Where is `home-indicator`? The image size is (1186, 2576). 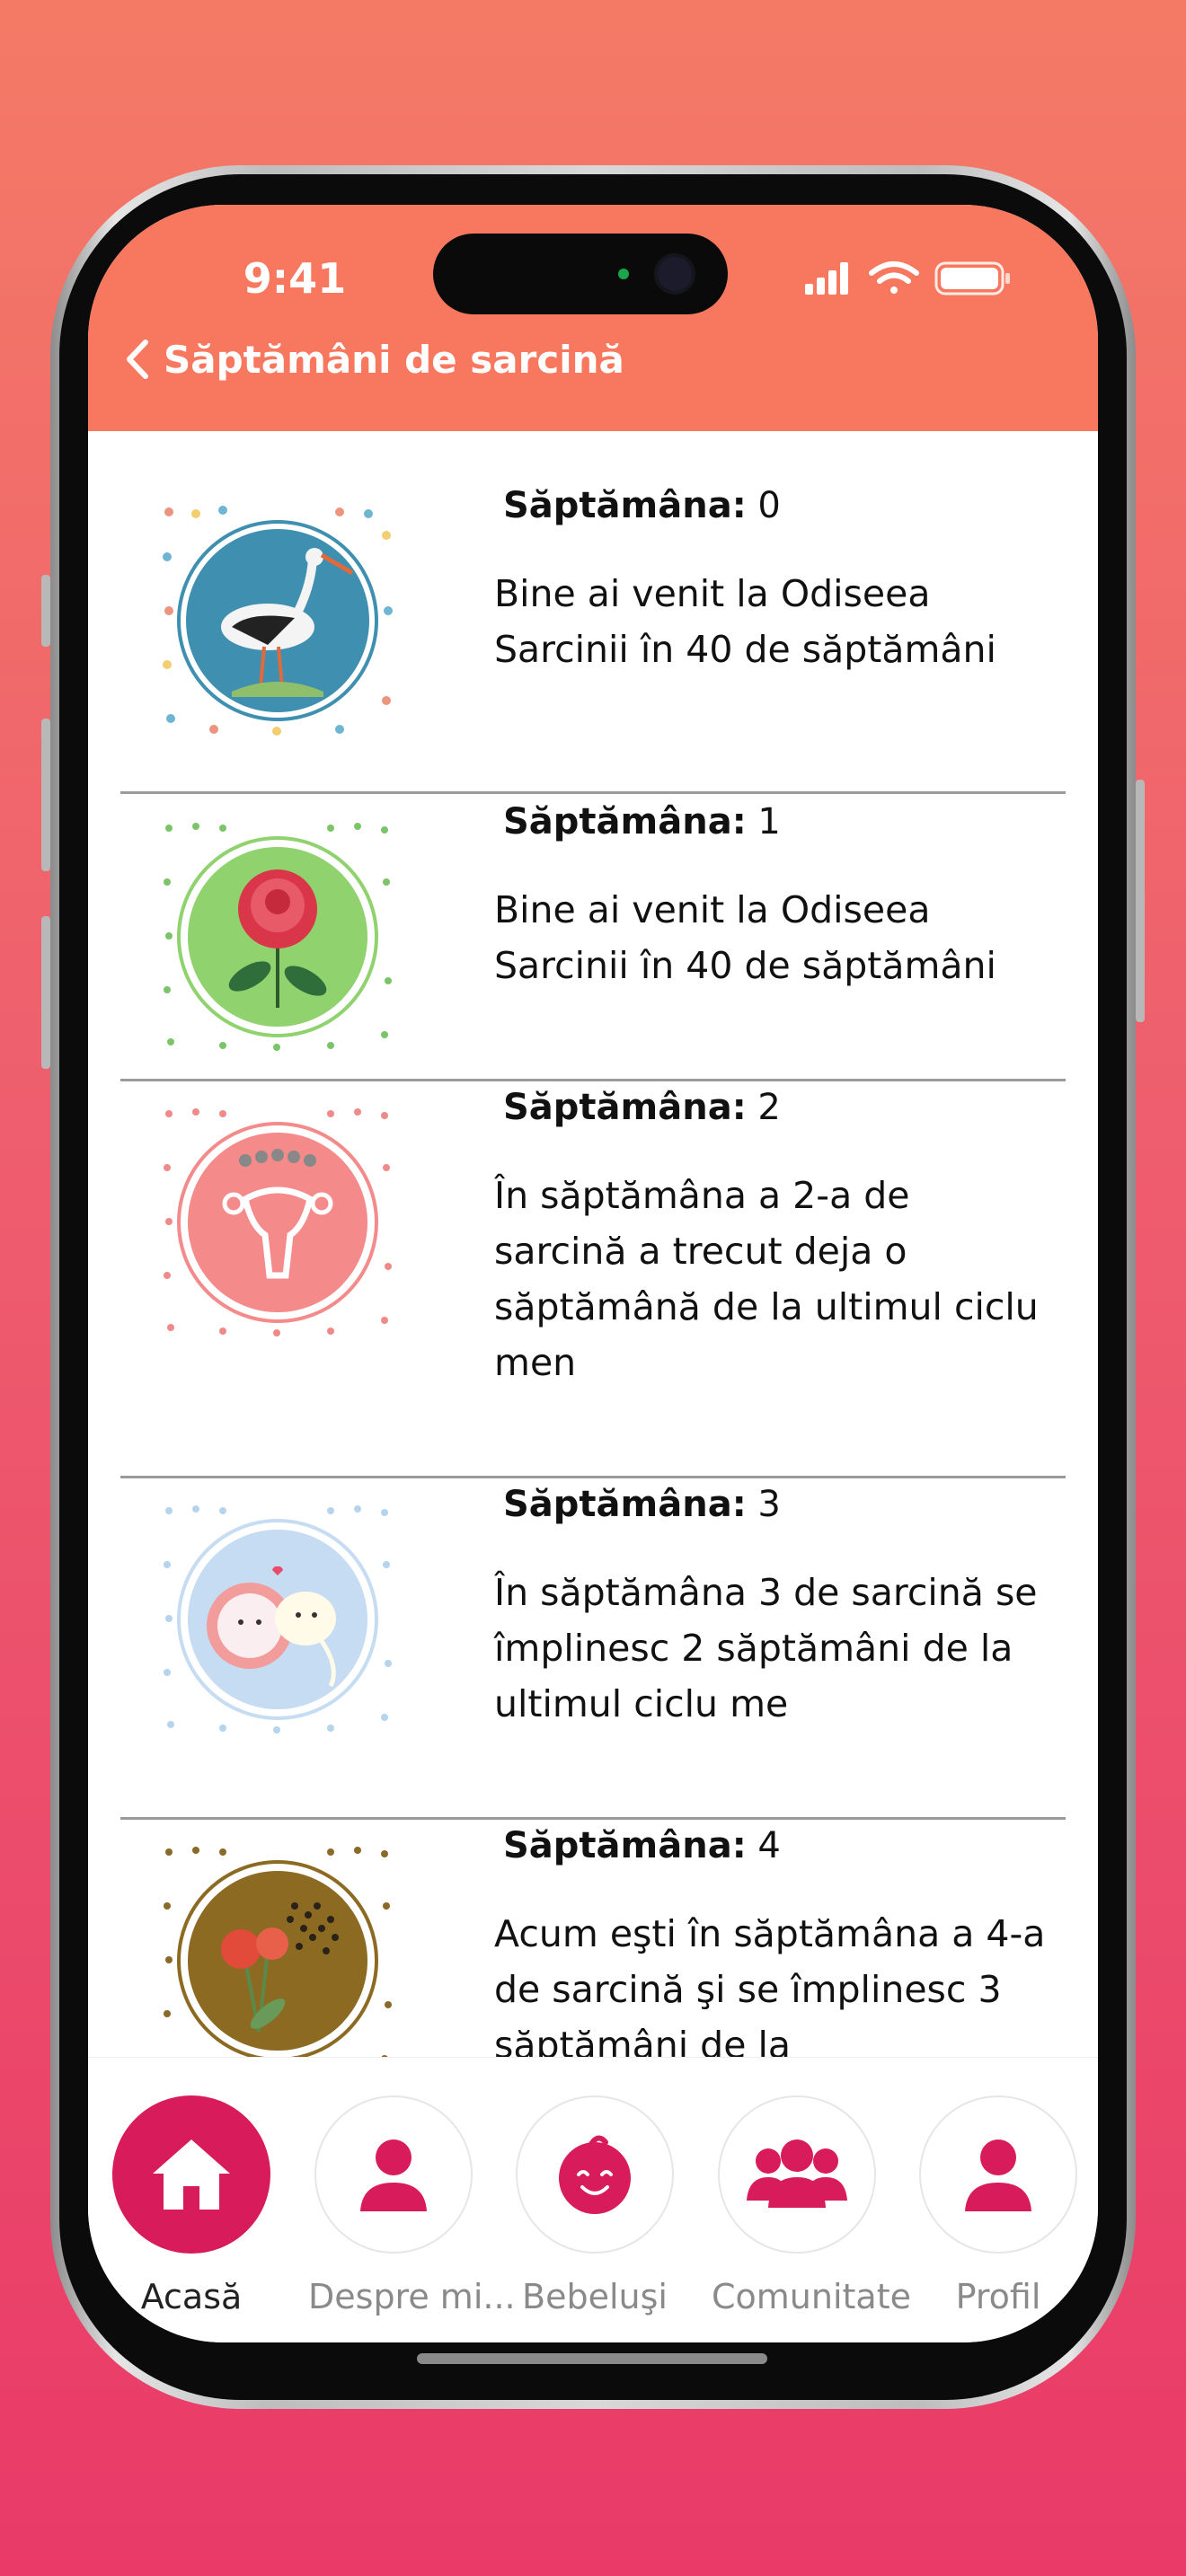
home-indicator is located at coordinates (592, 2358).